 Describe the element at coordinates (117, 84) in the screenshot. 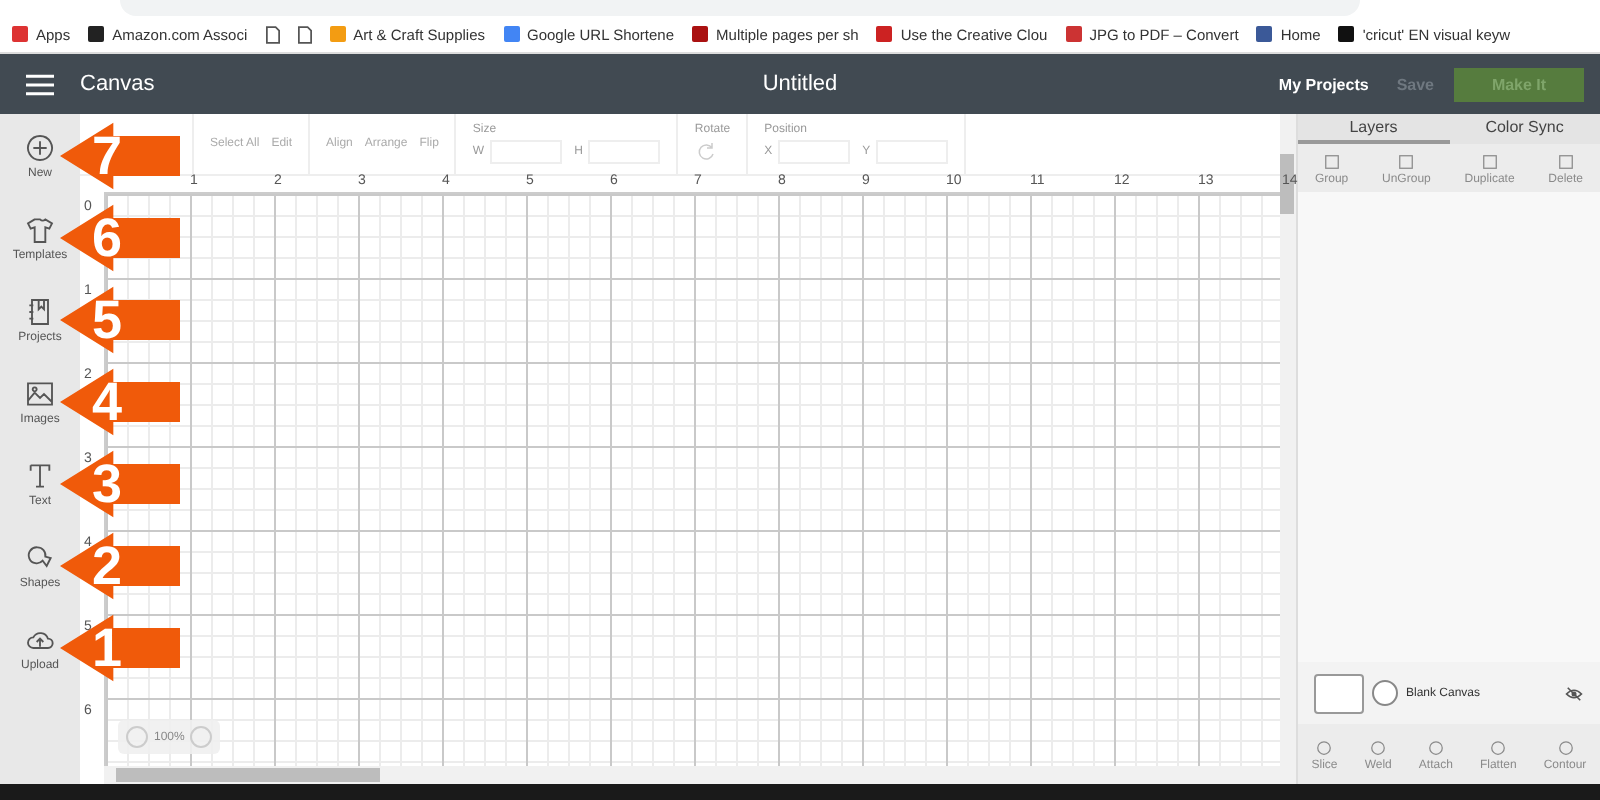

I see `app-section-title: Canvas` at that location.